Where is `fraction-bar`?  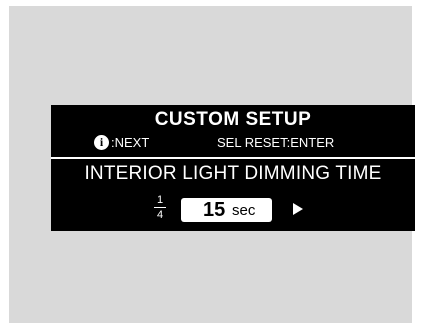 fraction-bar is located at coordinates (160, 207).